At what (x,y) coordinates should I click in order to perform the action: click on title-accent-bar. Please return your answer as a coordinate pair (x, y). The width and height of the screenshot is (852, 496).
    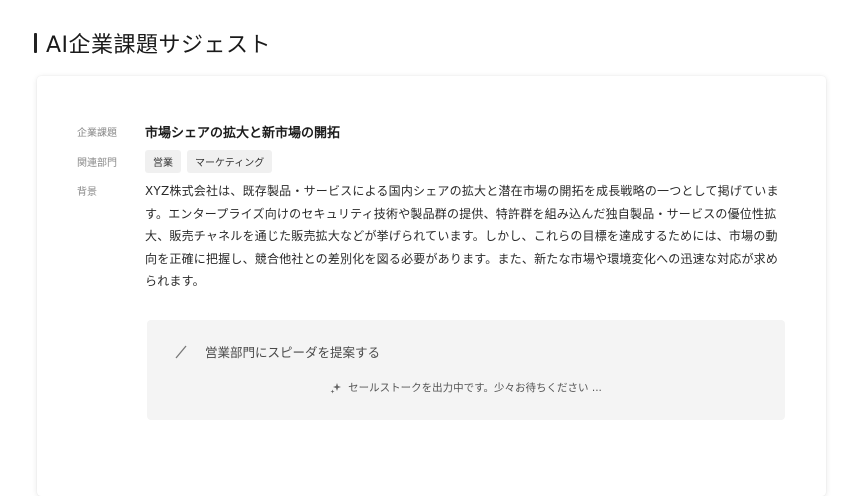
    Looking at the image, I should click on (35, 43).